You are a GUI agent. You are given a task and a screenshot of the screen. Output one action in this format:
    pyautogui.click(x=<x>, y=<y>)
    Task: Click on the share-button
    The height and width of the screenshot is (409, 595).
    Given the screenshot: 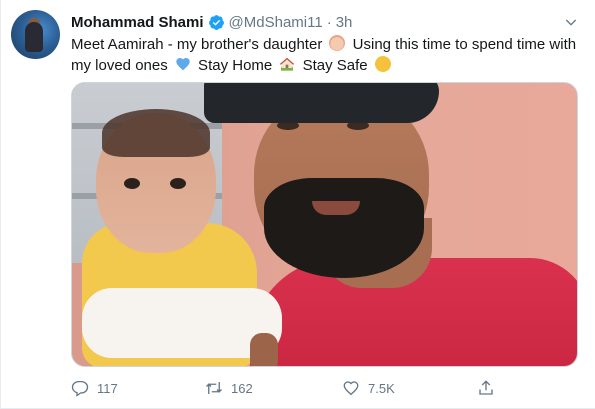 What is the action you would take?
    pyautogui.click(x=490, y=388)
    